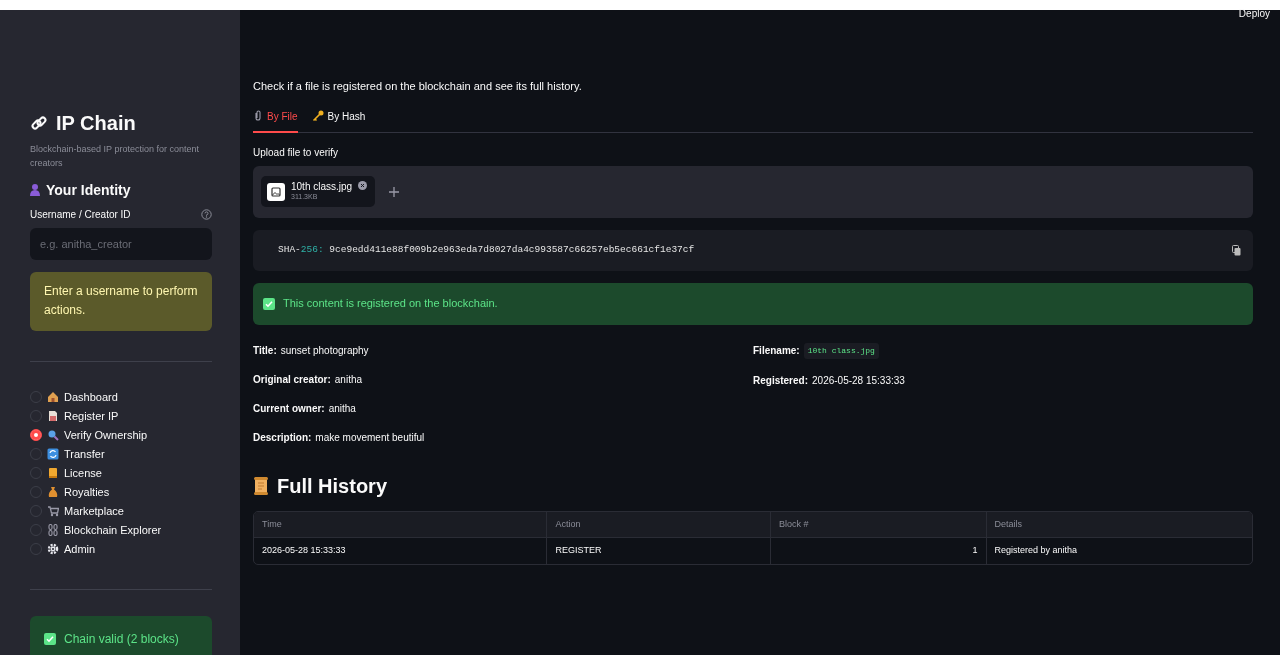 This screenshot has height=655, width=1280. I want to click on nav-label: Transfer, so click(84, 454).